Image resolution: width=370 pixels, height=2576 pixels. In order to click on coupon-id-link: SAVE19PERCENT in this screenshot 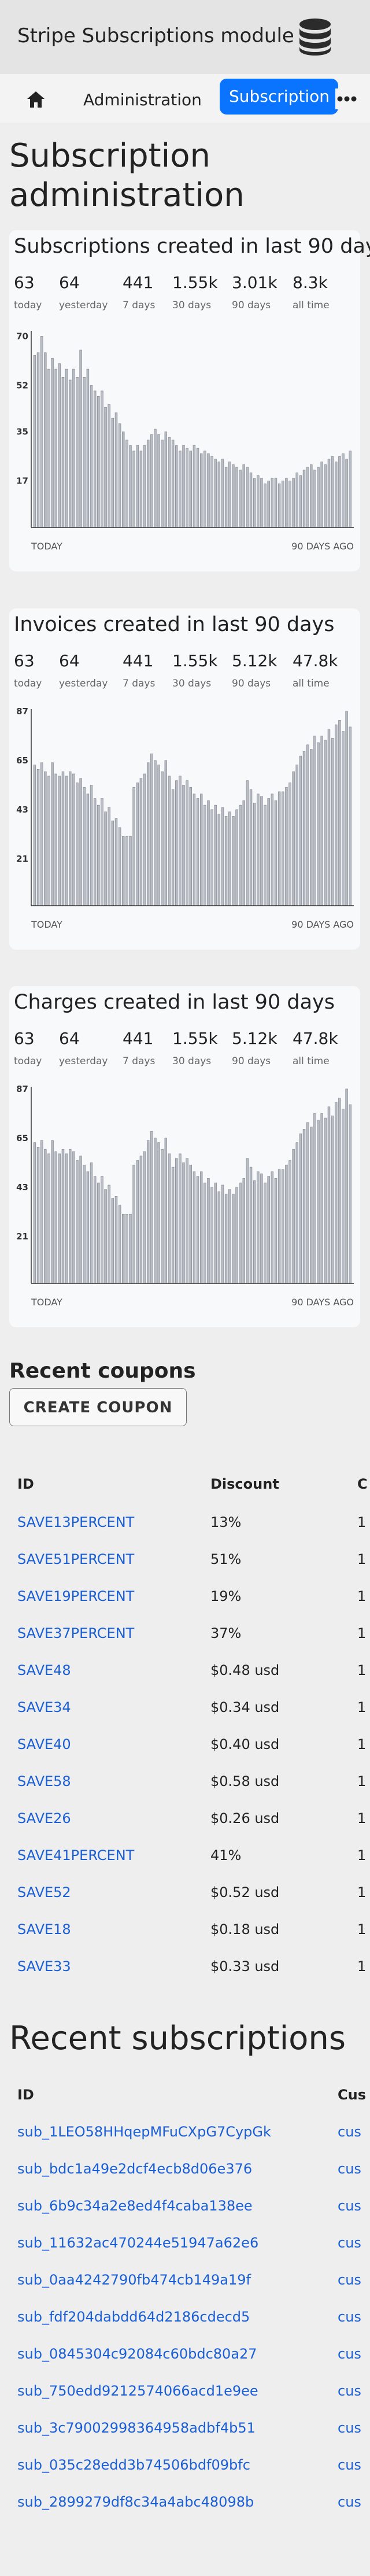, I will do `click(76, 1596)`.